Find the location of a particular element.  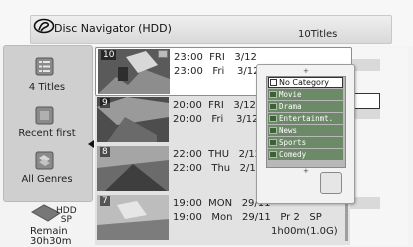

genre-option-label: Drama is located at coordinates (290, 106).